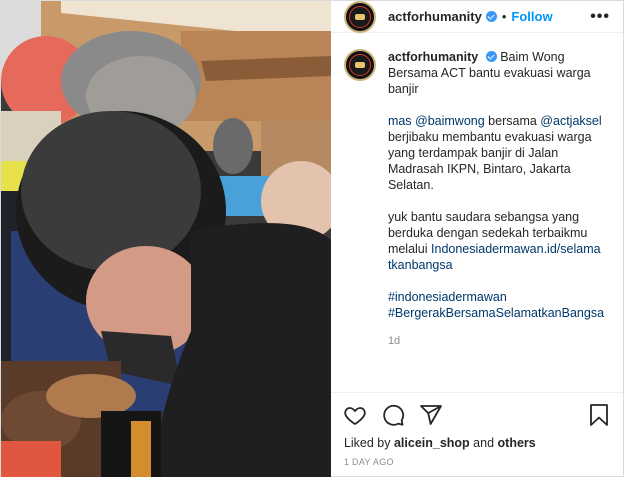  I want to click on likes-summary: Liked by alicein_shop and others, so click(477, 443).